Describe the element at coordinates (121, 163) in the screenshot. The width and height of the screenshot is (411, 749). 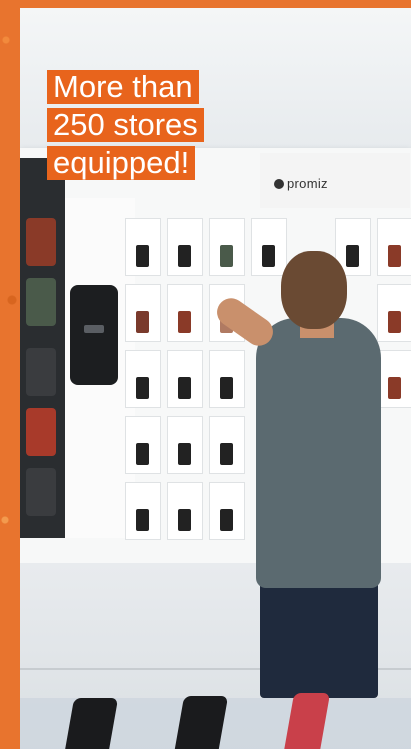
I see `headline-line: equipped!` at that location.